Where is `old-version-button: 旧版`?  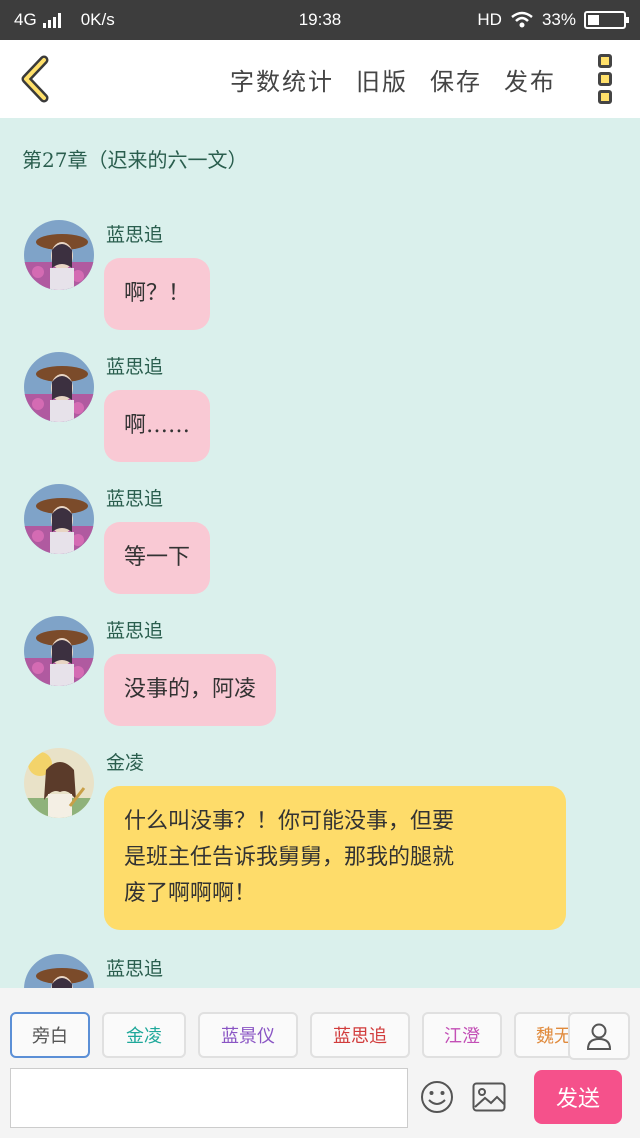 old-version-button: 旧版 is located at coordinates (382, 79).